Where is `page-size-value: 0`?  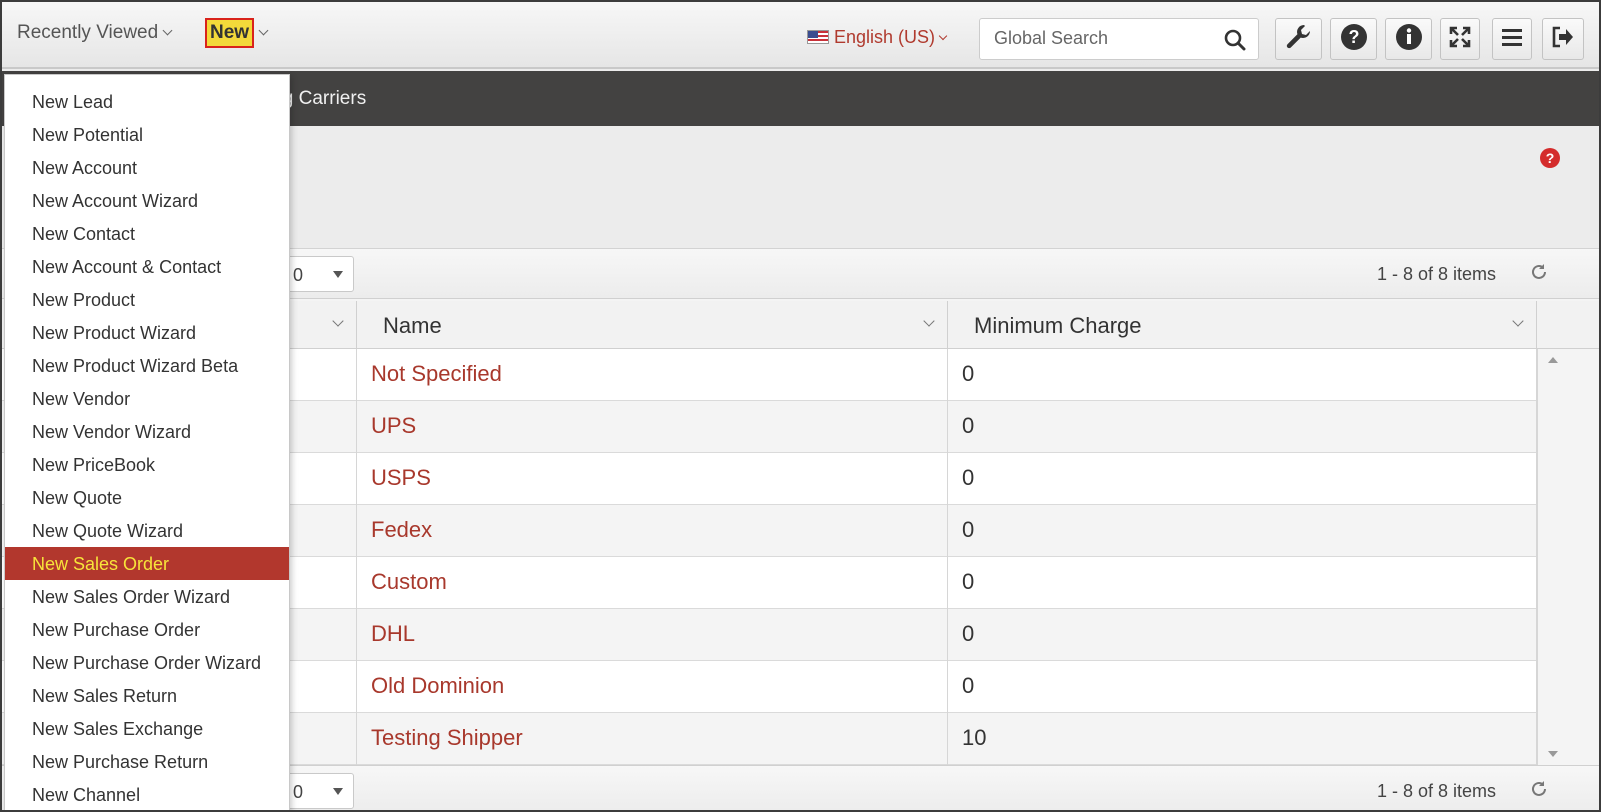
page-size-value: 0 is located at coordinates (298, 275).